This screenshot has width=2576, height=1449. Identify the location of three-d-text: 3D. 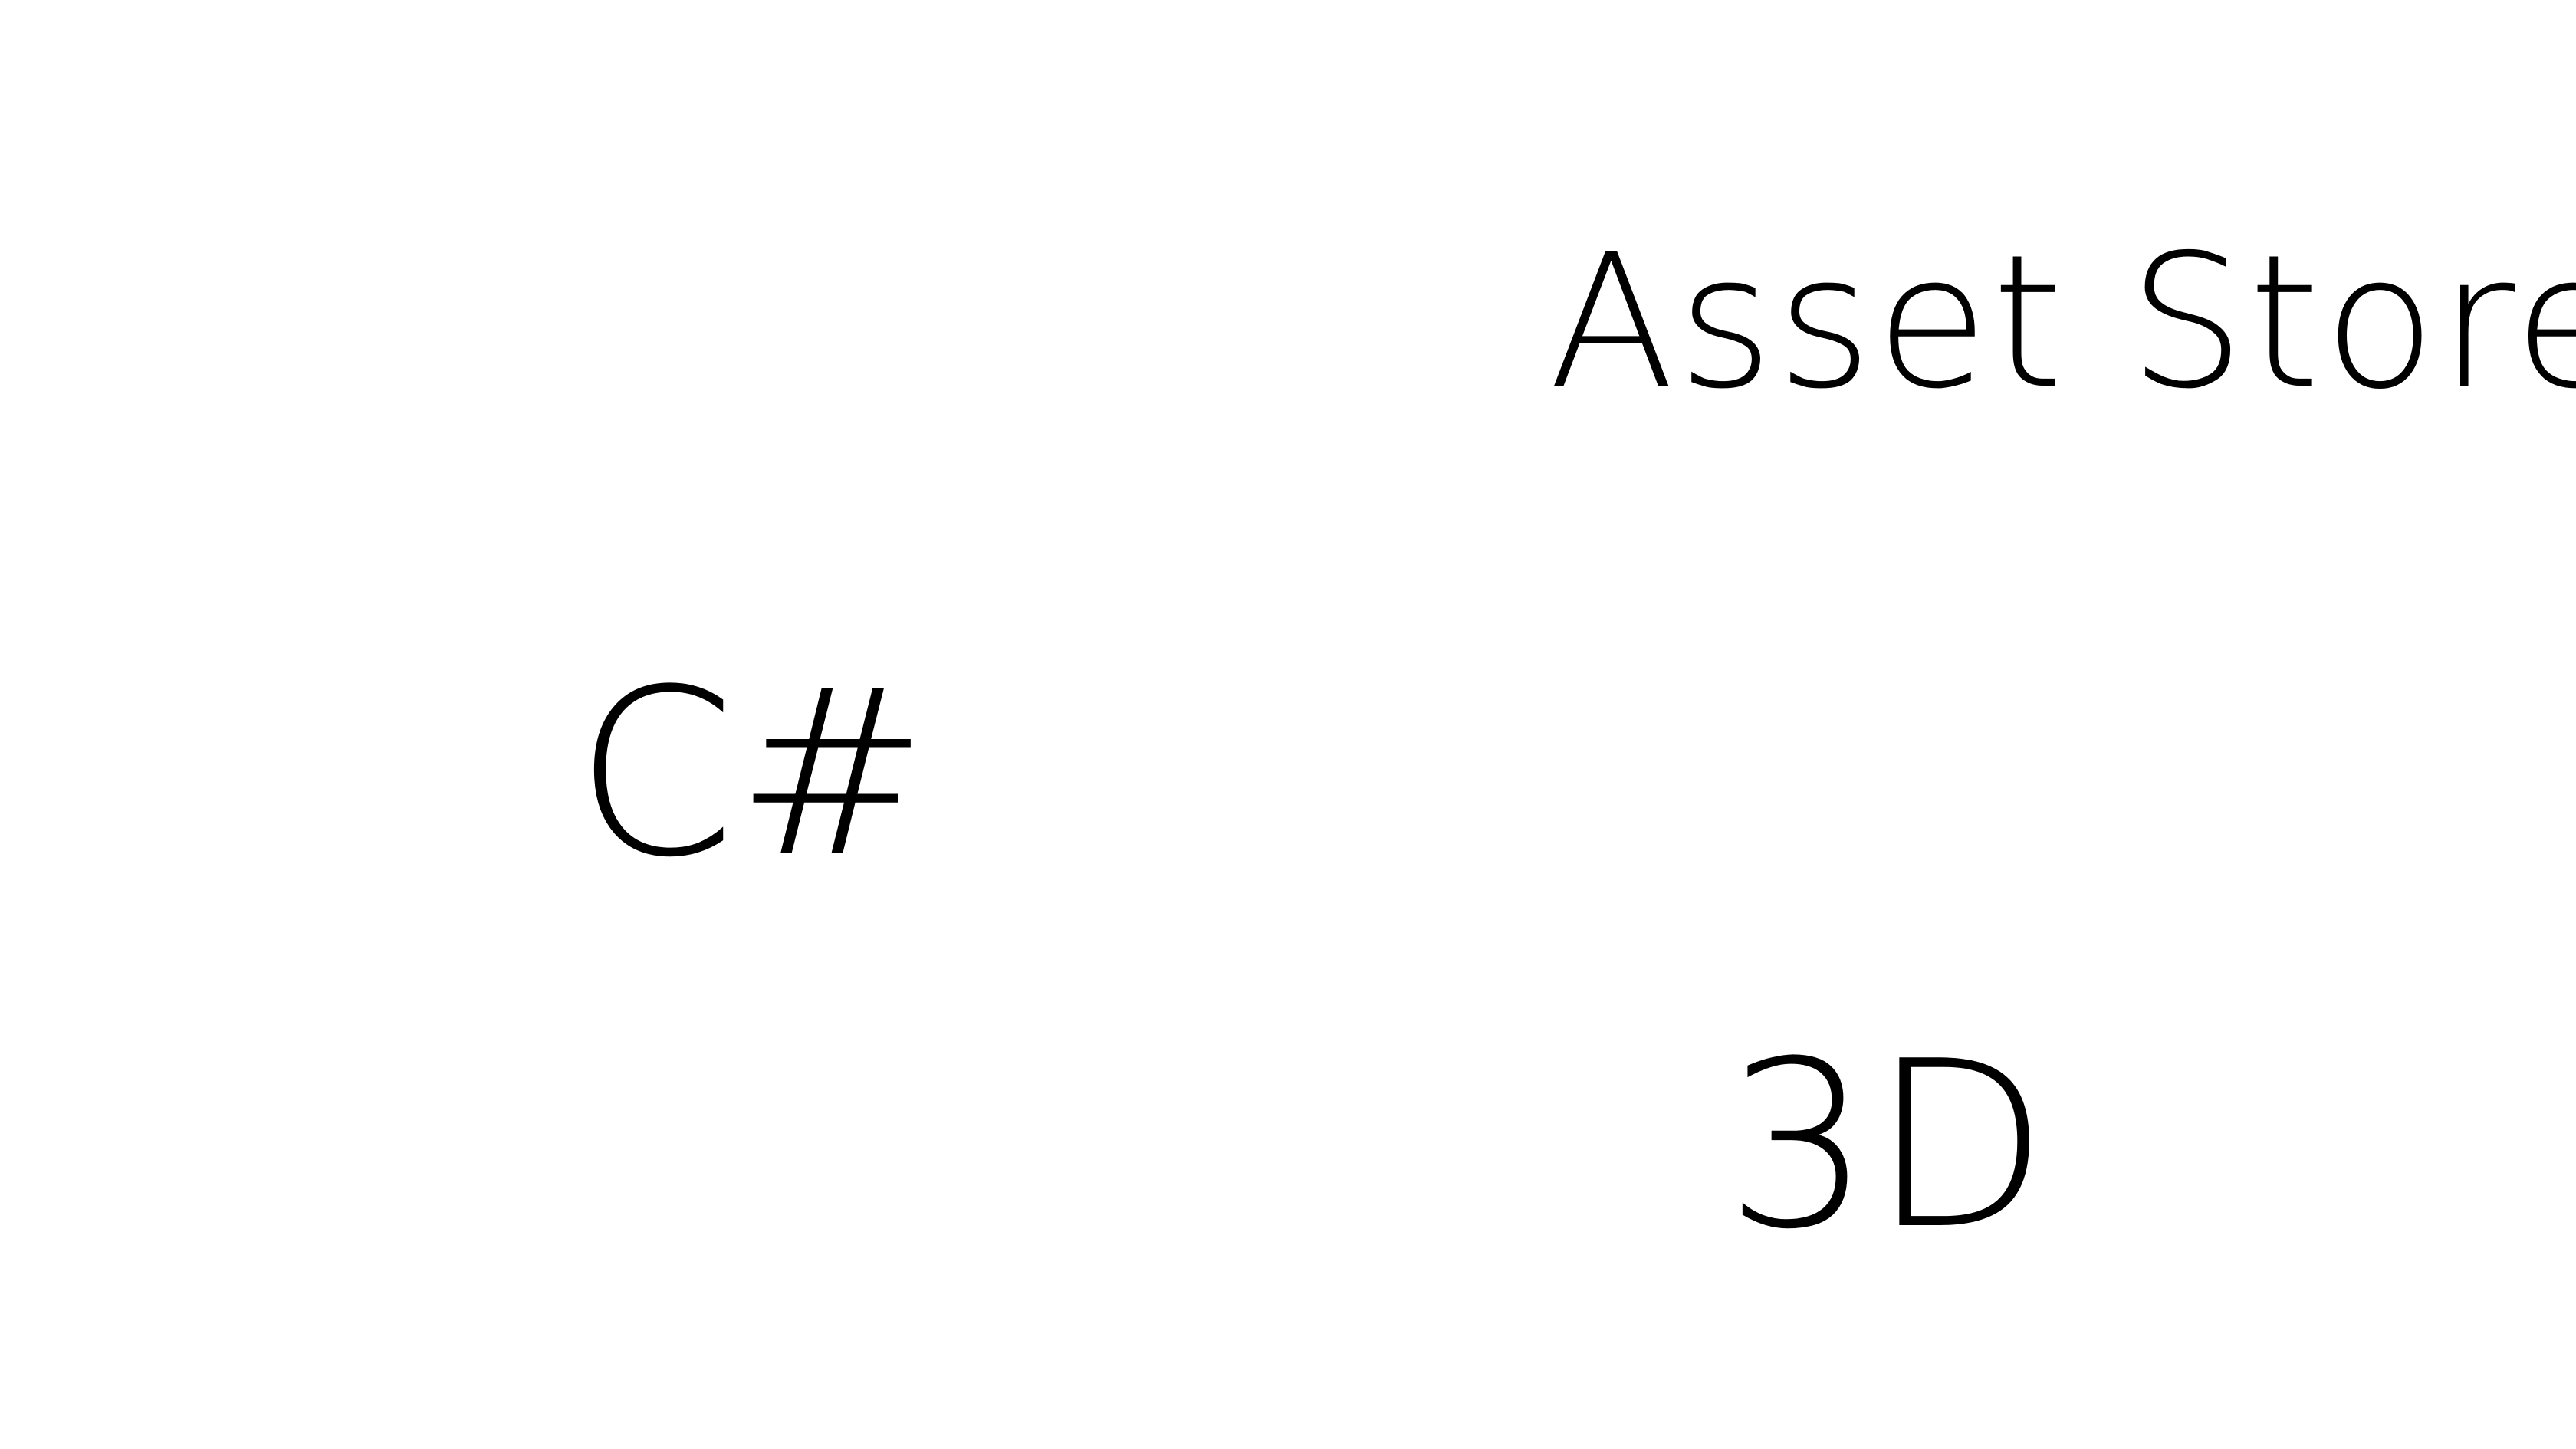
(1887, 1146).